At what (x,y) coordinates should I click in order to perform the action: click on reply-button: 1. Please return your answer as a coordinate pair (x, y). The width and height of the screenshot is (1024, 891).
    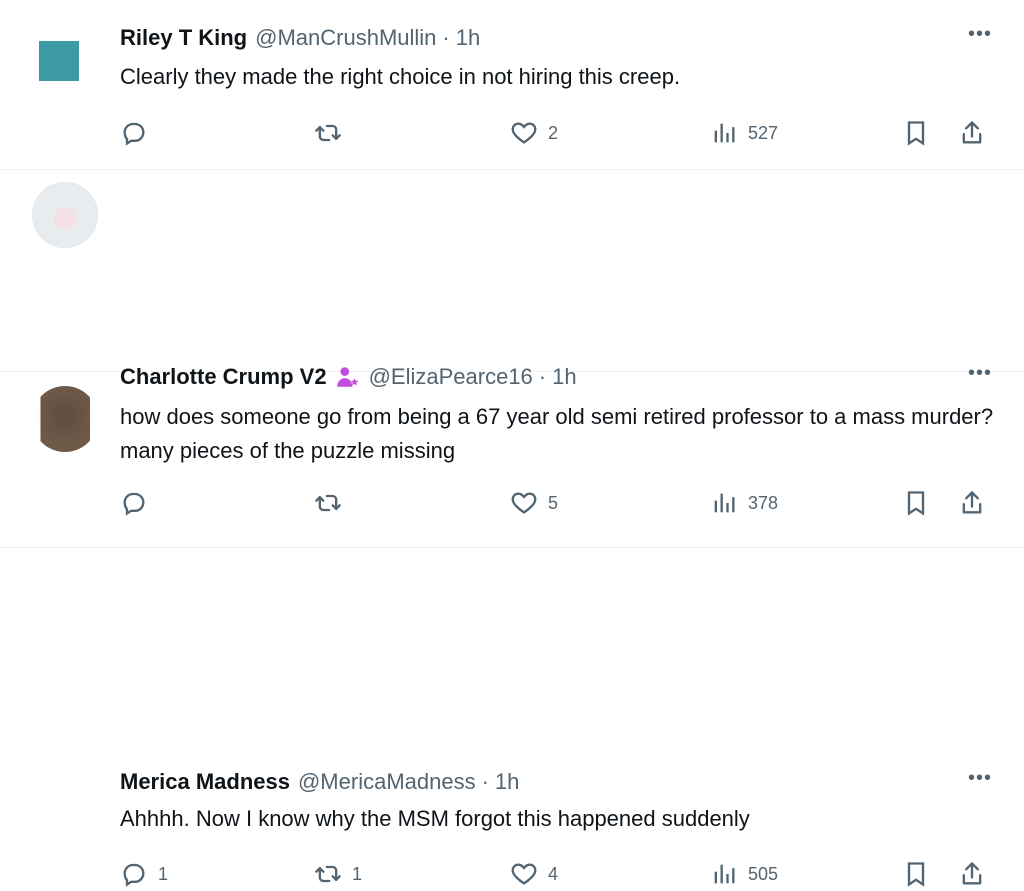
    Looking at the image, I should click on (144, 874).